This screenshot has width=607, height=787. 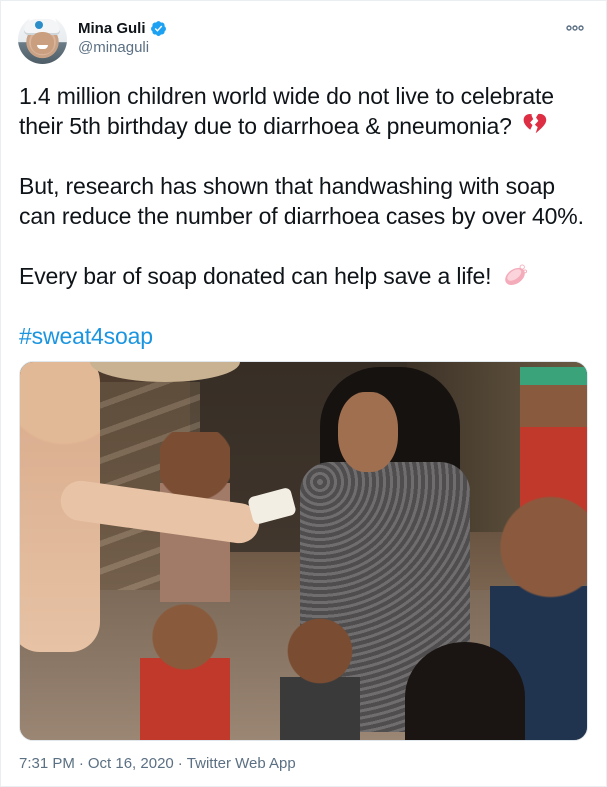 What do you see at coordinates (42, 43) in the screenshot?
I see `avatar-face` at bounding box center [42, 43].